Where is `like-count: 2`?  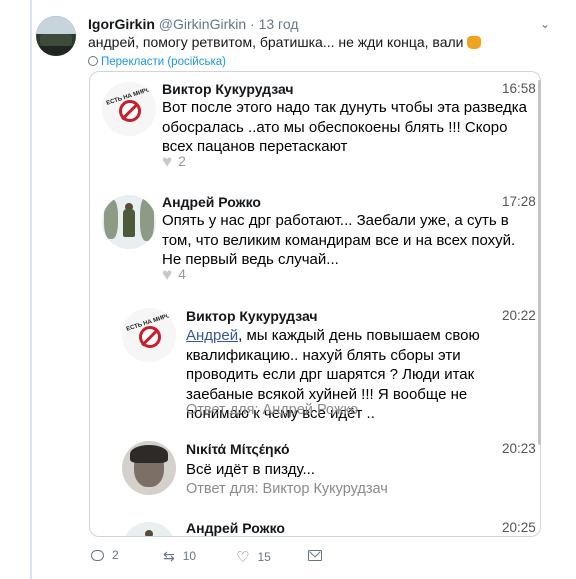
like-count: 2 is located at coordinates (182, 161).